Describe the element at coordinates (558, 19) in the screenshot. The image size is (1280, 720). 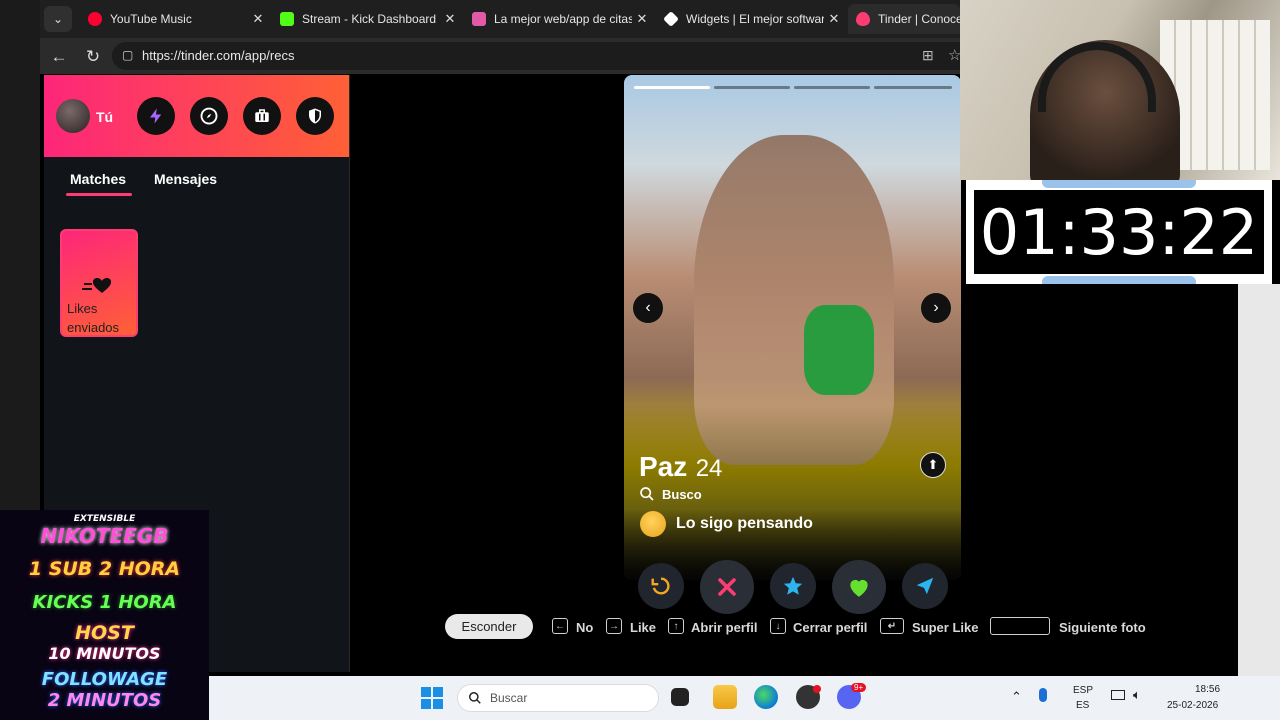
I see `tab-dating-site: La mejor web/app de citas g ✕` at that location.